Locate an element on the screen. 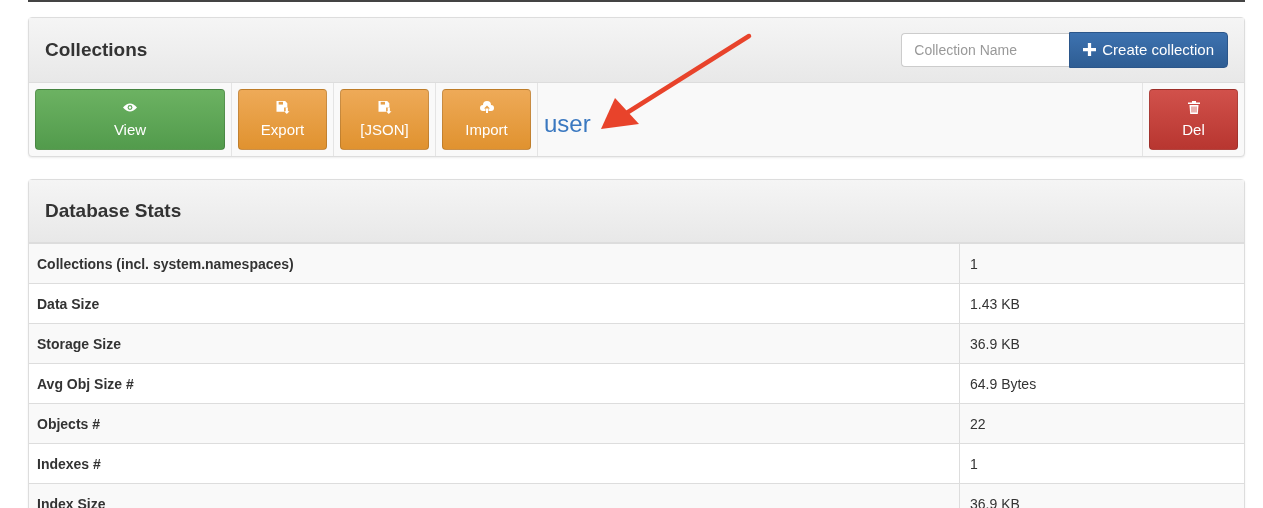  cloud-upload-icon is located at coordinates (486, 107).